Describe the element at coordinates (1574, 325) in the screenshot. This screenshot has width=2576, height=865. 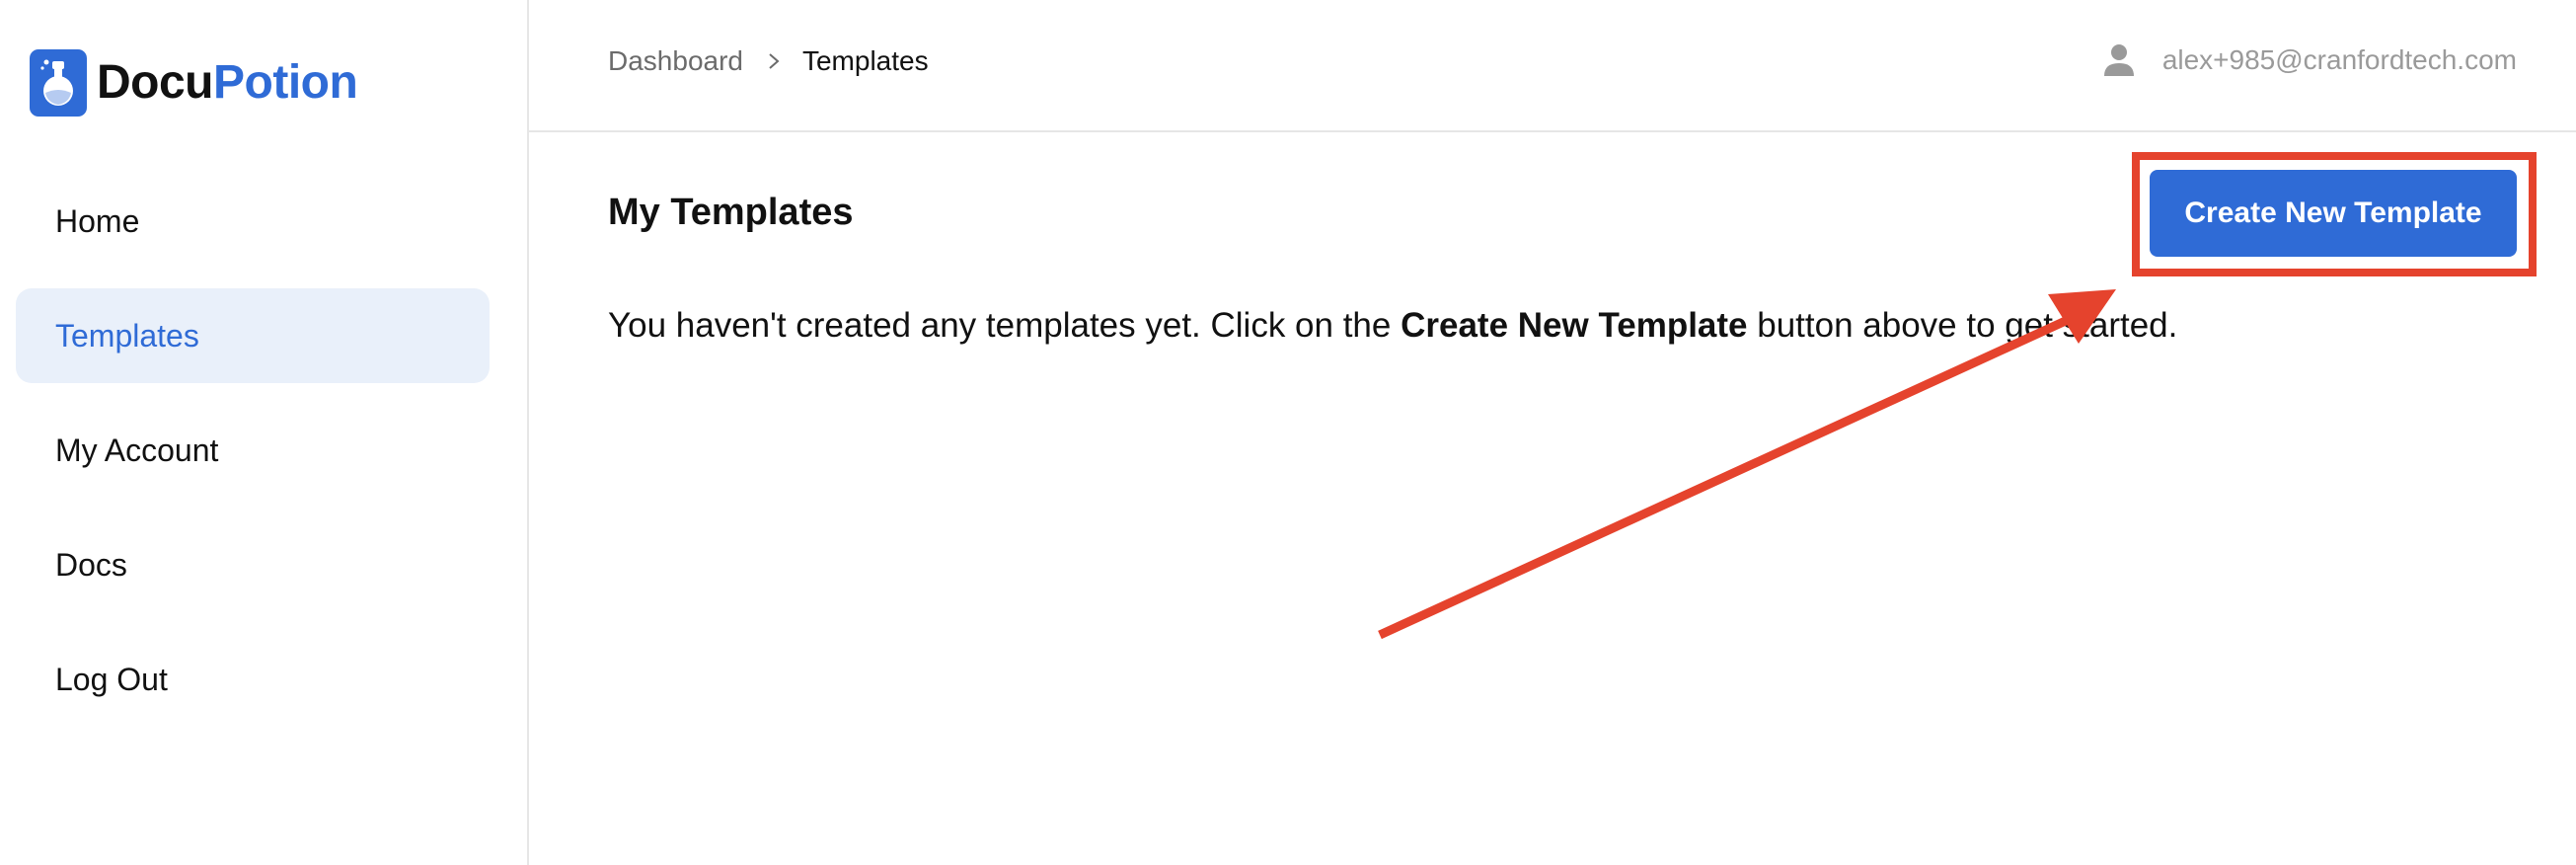
I see `empty-message-bold: Create New Template` at that location.